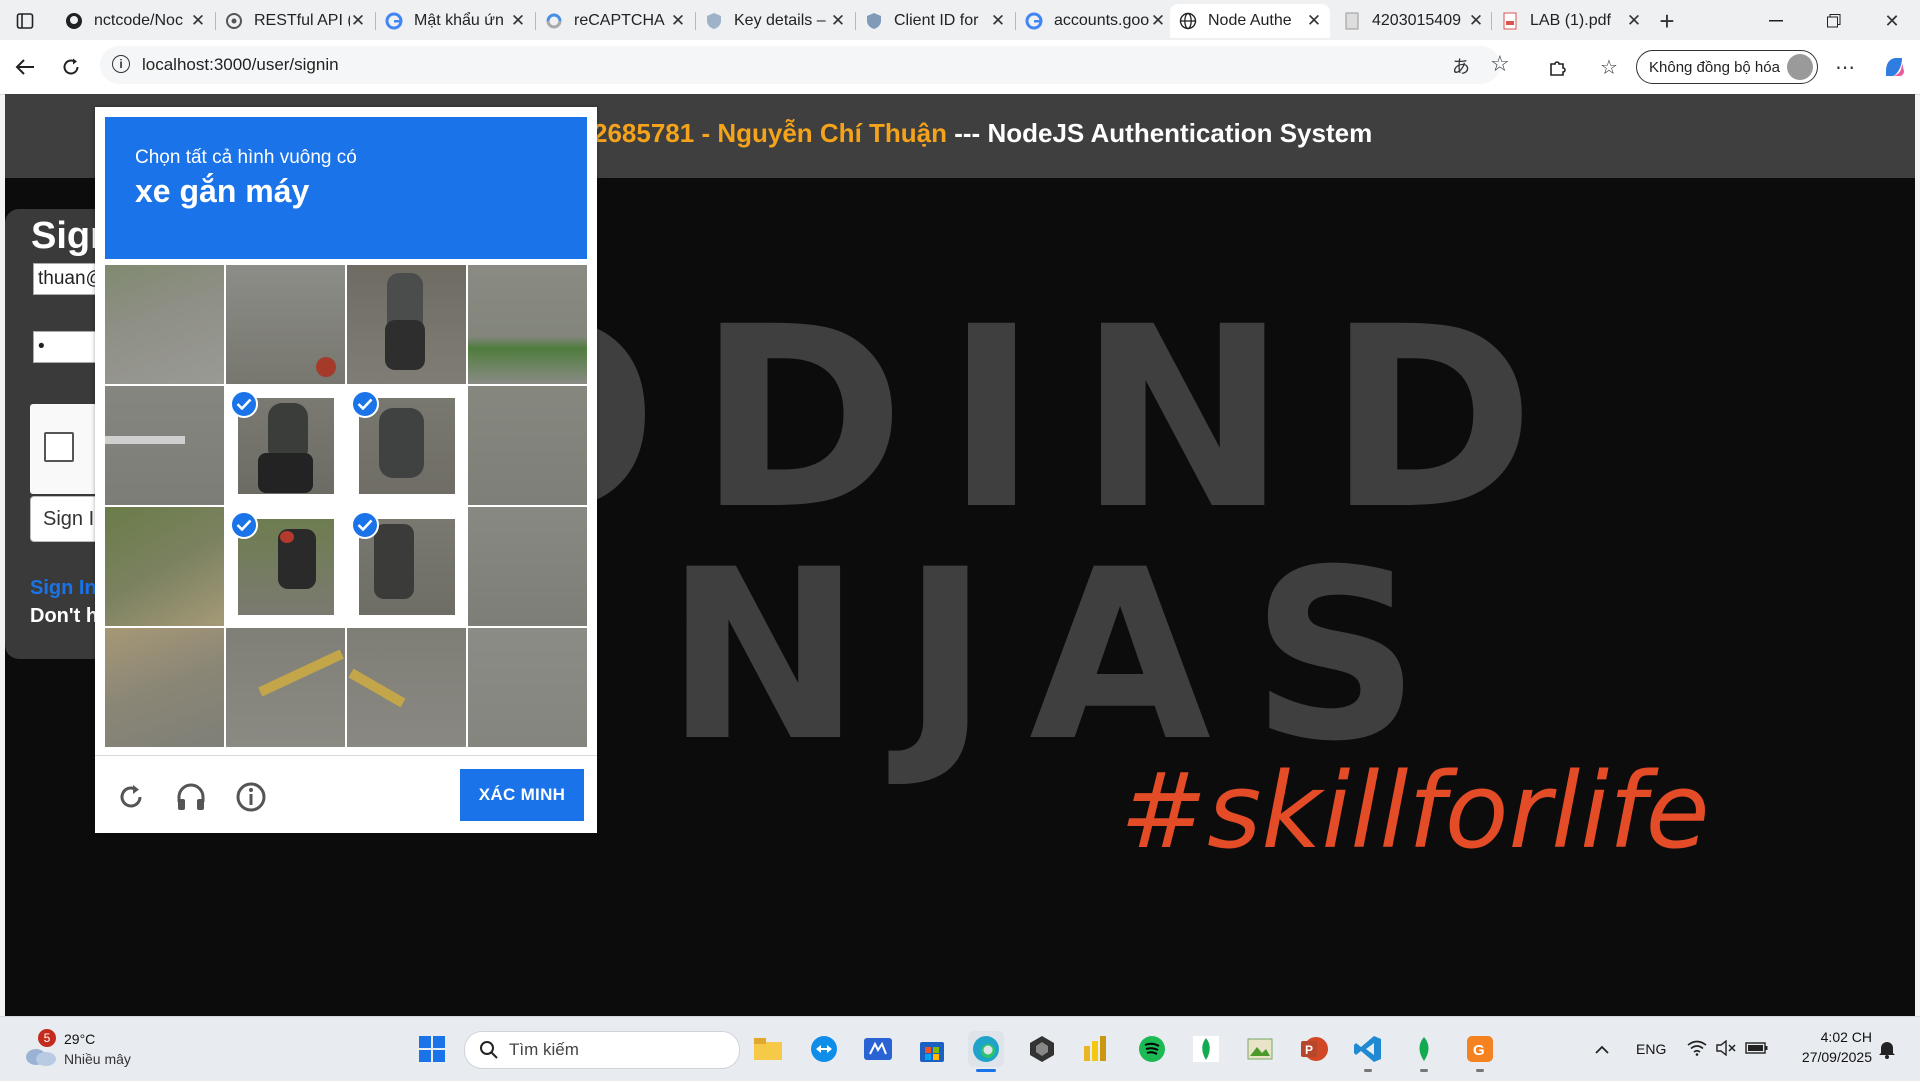  Describe the element at coordinates (1314, 1049) in the screenshot. I see `powerpoint-icon: P` at that location.